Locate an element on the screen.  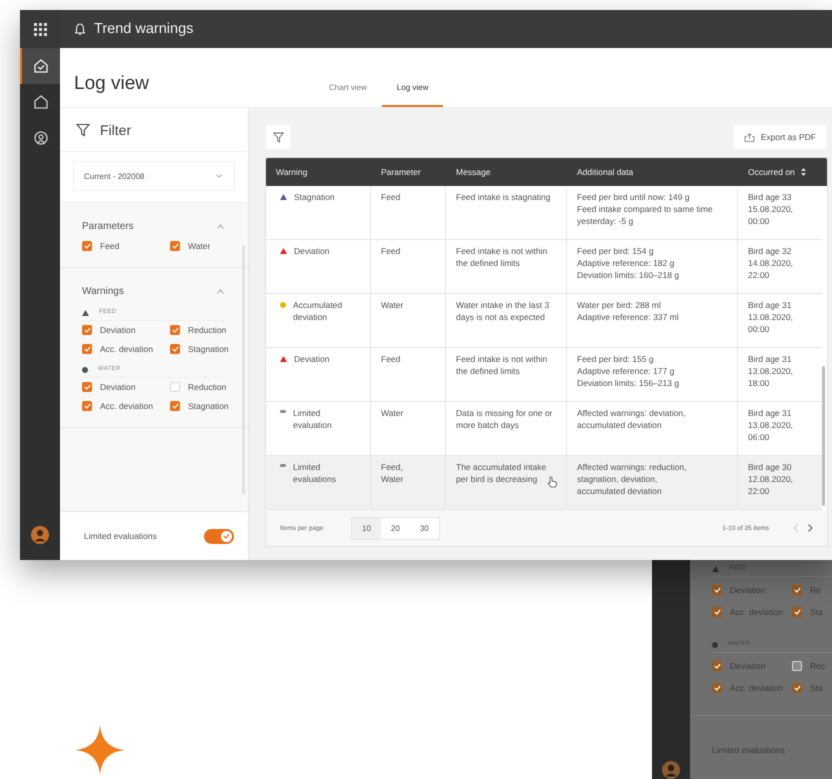
table-cell-text: Bird age 31 13.08.2020, 00:00 is located at coordinates (770, 317).